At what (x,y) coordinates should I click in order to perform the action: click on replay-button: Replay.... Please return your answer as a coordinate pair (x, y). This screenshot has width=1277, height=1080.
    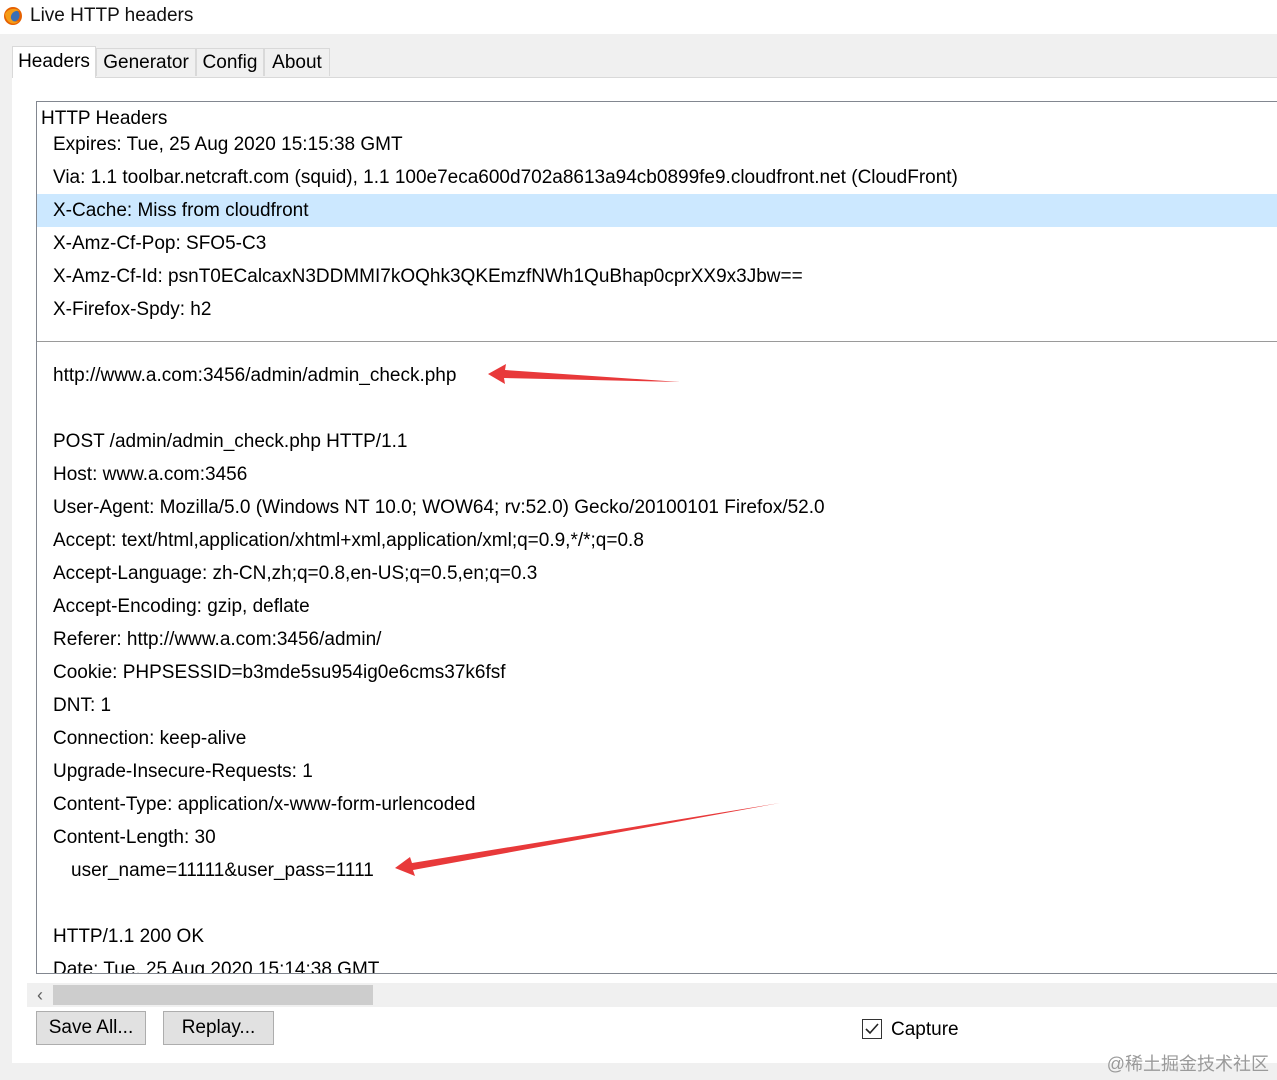
    Looking at the image, I should click on (218, 1028).